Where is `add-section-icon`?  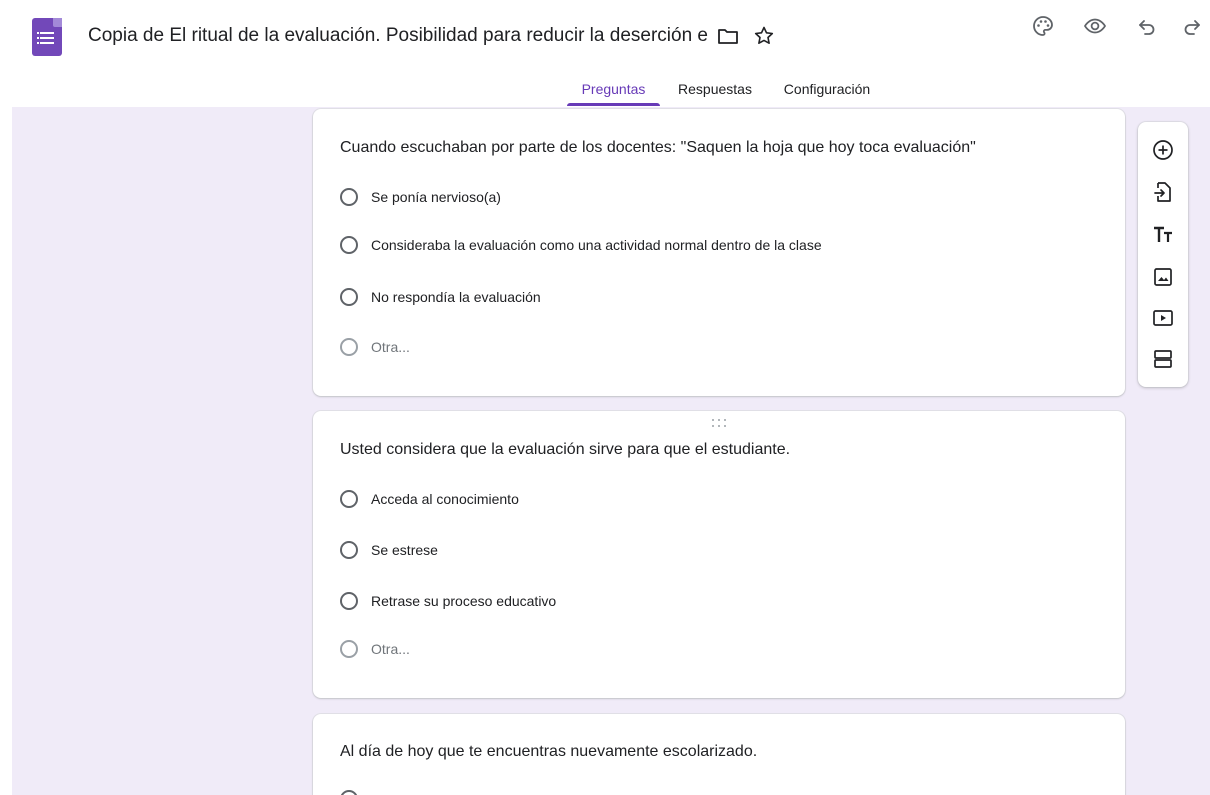
add-section-icon is located at coordinates (1163, 359).